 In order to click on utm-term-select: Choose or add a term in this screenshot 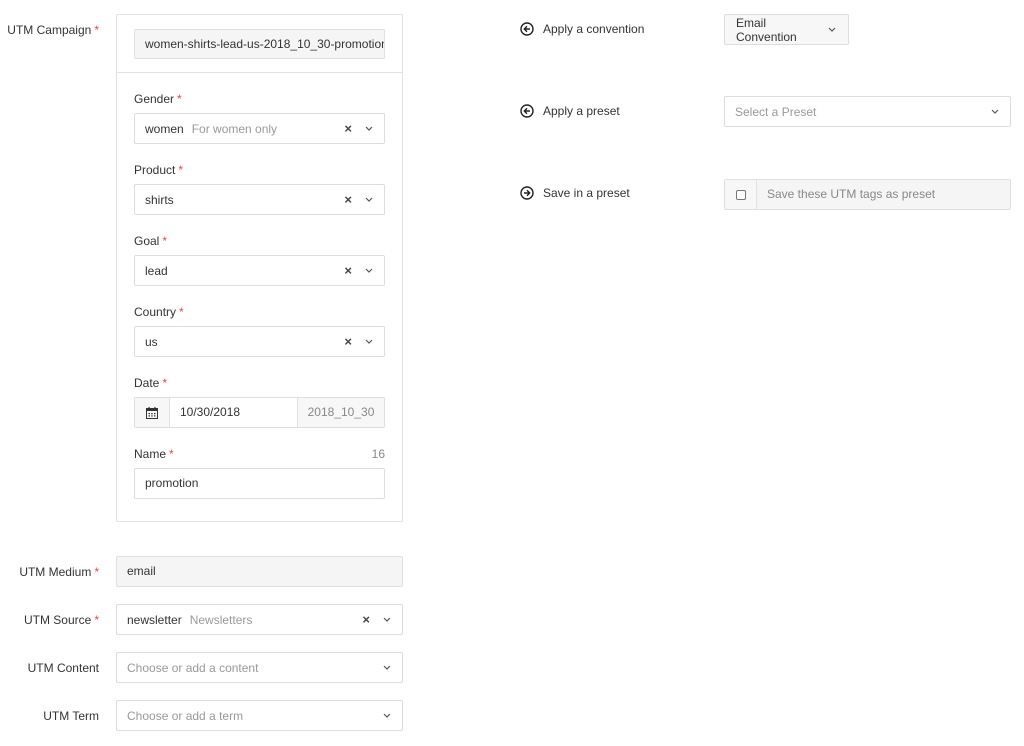, I will do `click(259, 715)`.